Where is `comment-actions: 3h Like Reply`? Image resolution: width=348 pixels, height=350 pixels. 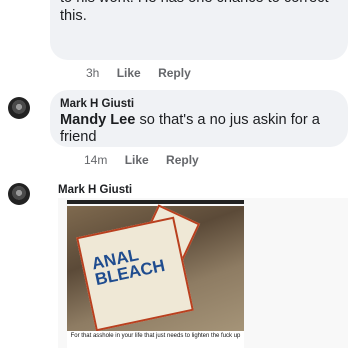
comment-actions: 3h Like Reply is located at coordinates (145, 73).